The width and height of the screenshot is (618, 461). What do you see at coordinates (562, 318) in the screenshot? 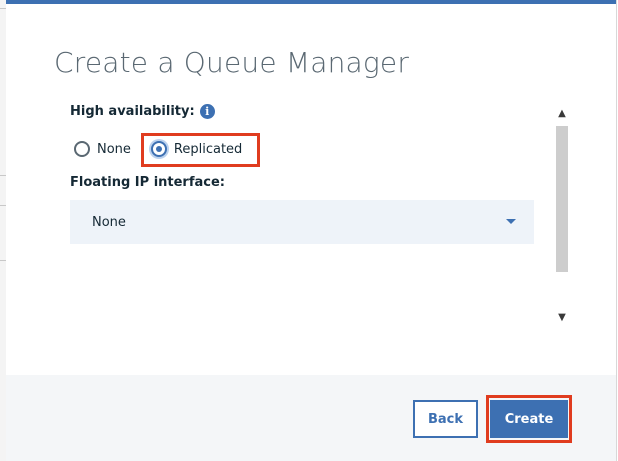
I see `scroll-down-icon: ▼` at bounding box center [562, 318].